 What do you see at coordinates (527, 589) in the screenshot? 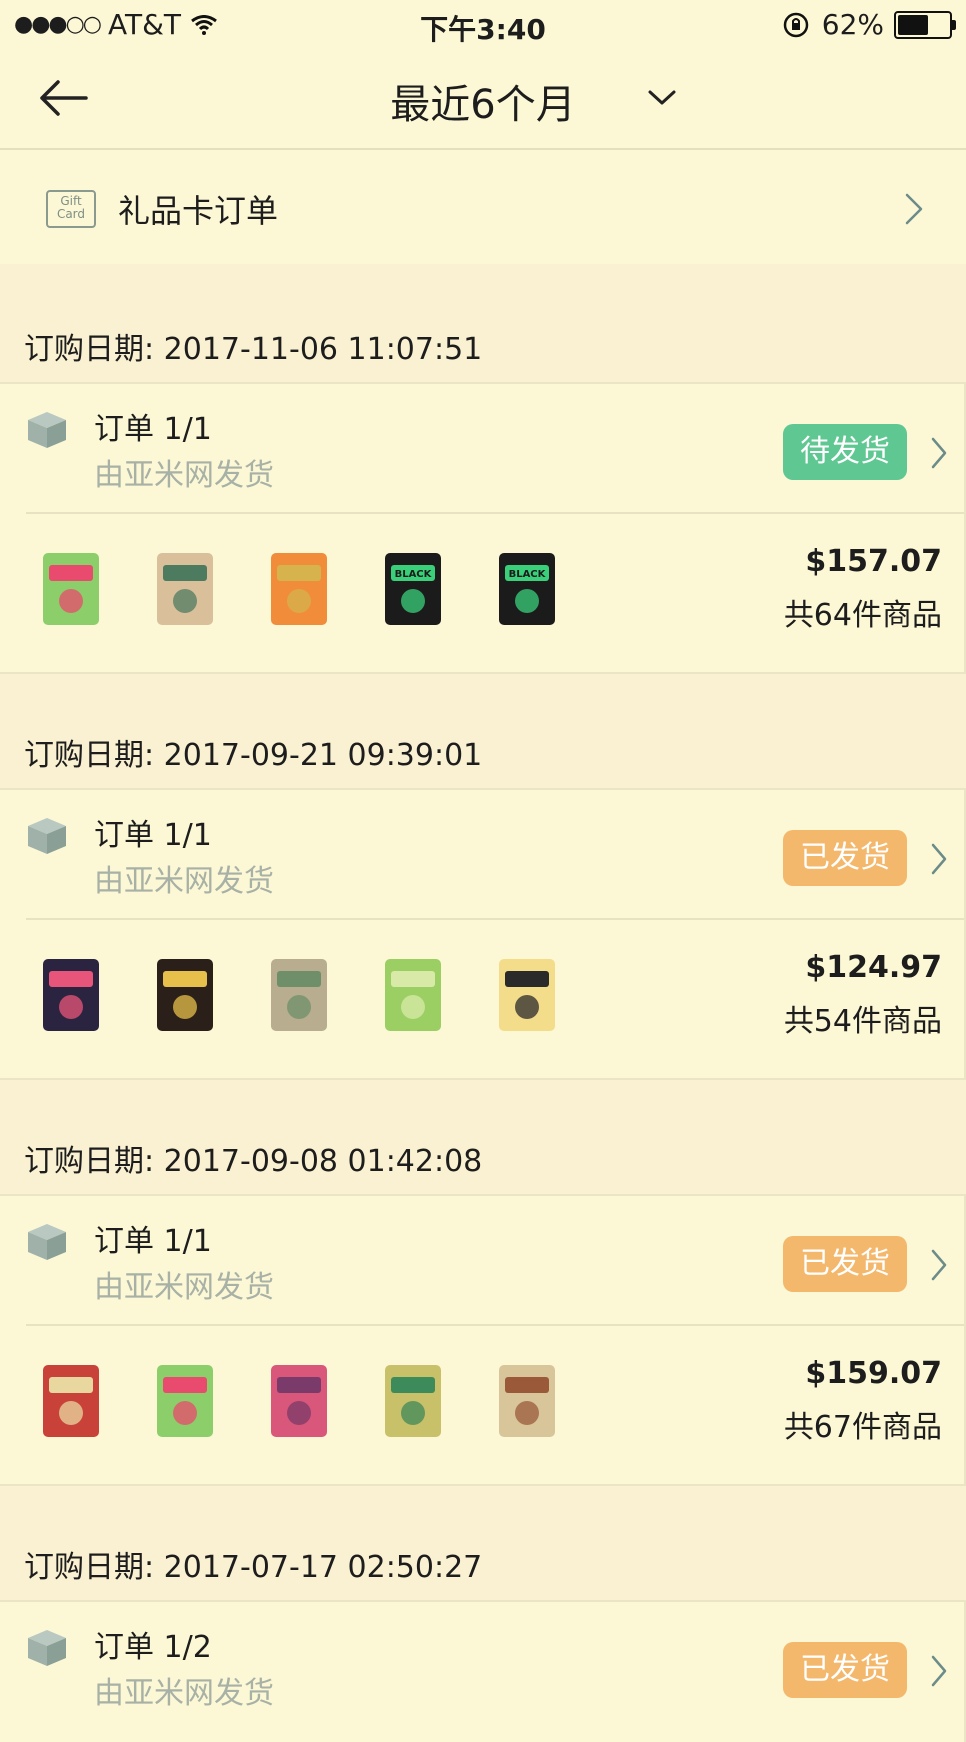
I see `black-mask-thumb-2: BLACK` at bounding box center [527, 589].